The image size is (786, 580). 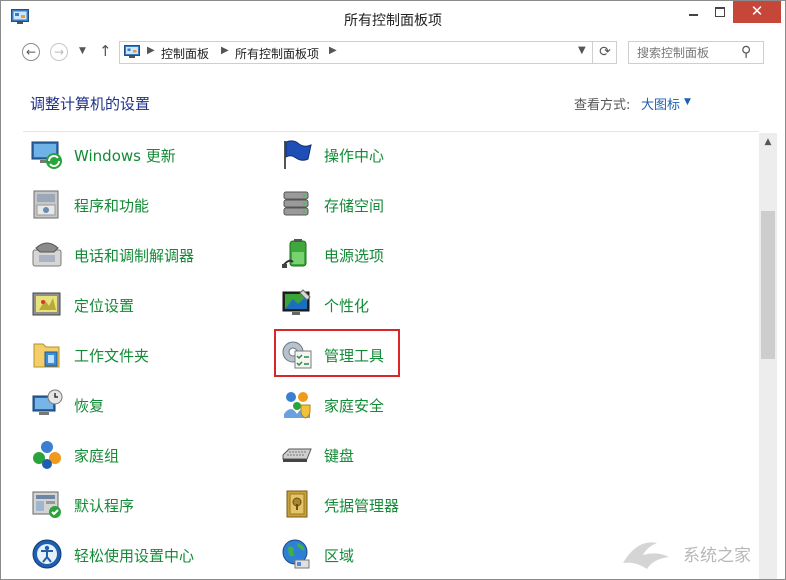 I want to click on item-label: 家庭组, so click(x=97, y=456).